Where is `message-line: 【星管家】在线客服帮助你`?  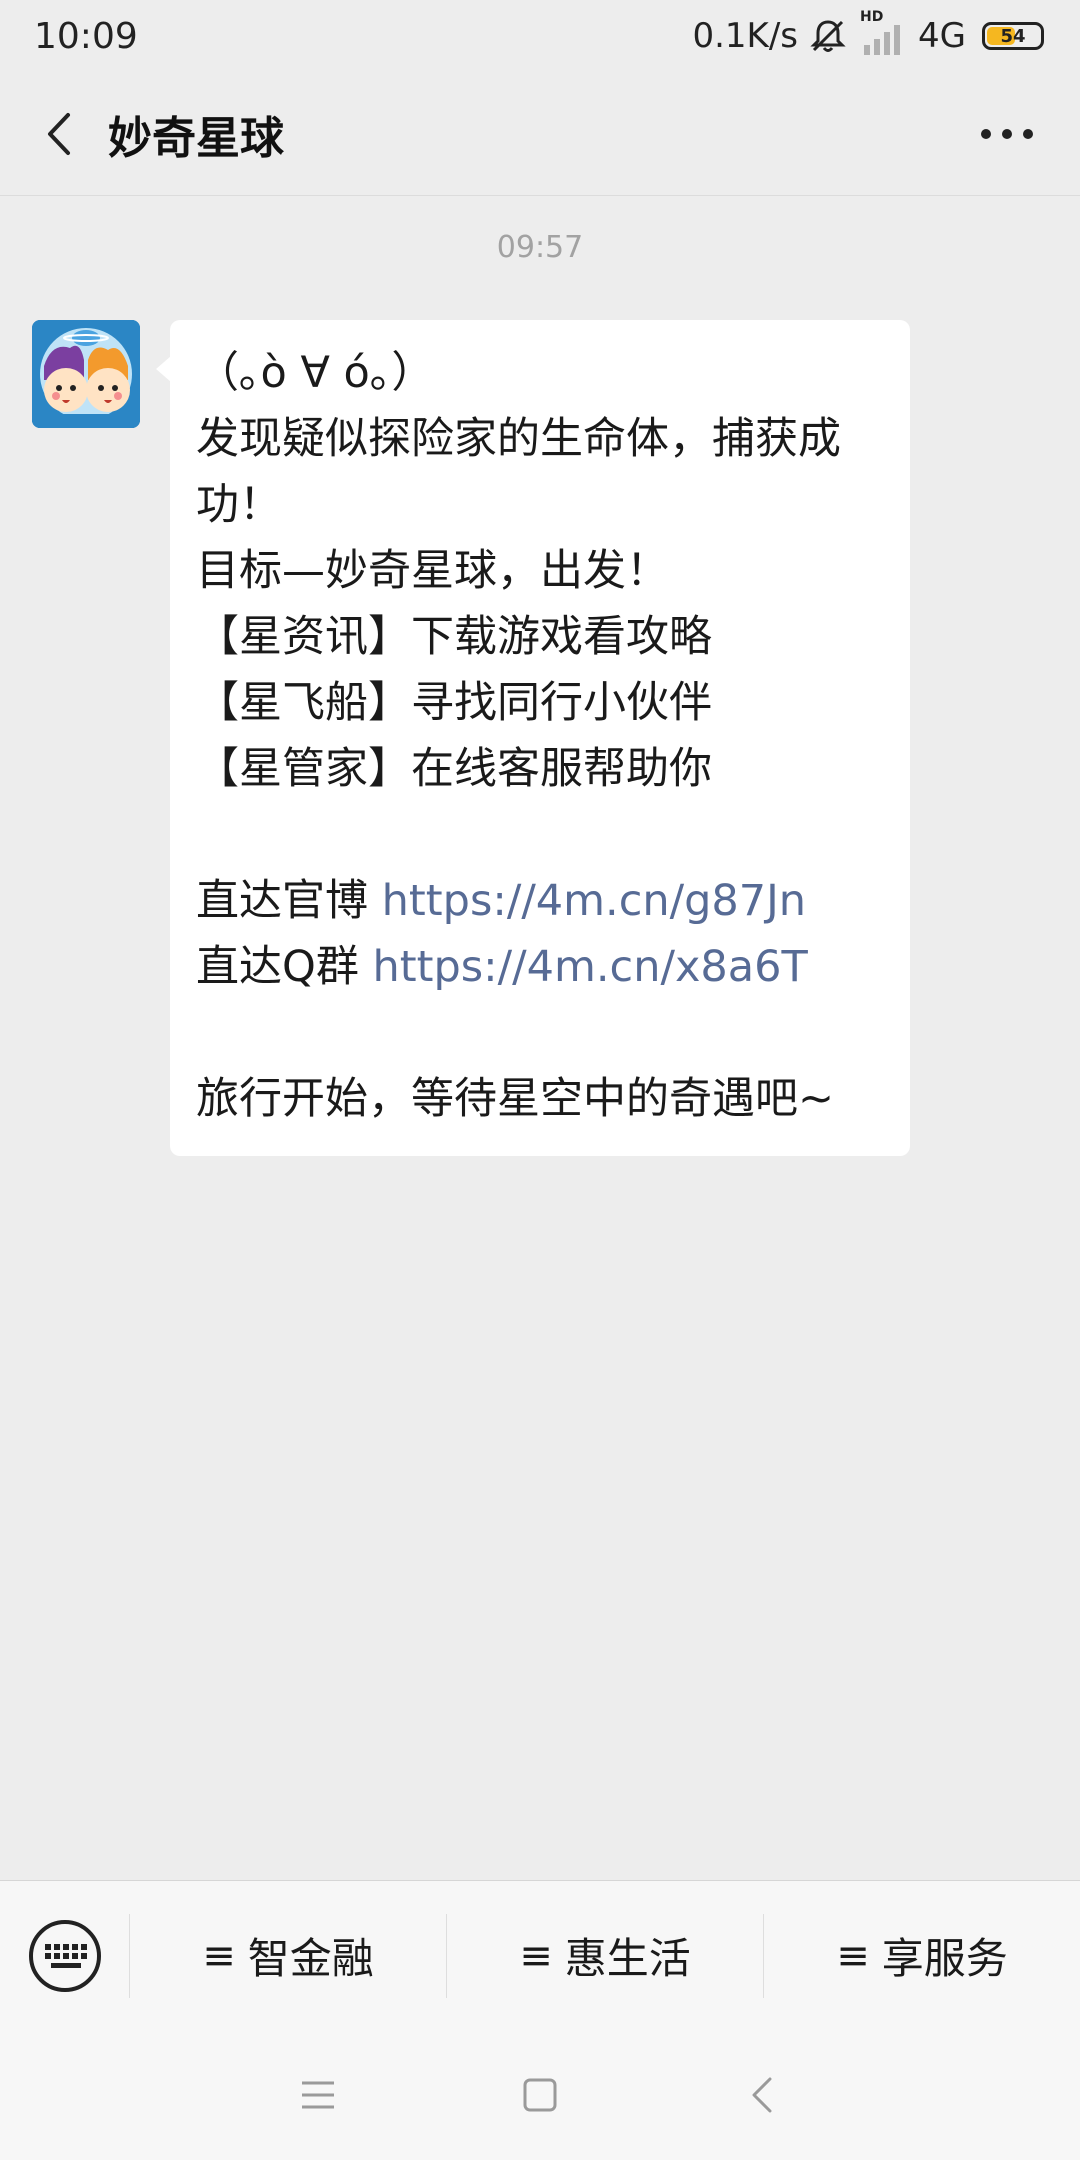 message-line: 【星管家】在线客服帮助你 is located at coordinates (539, 769).